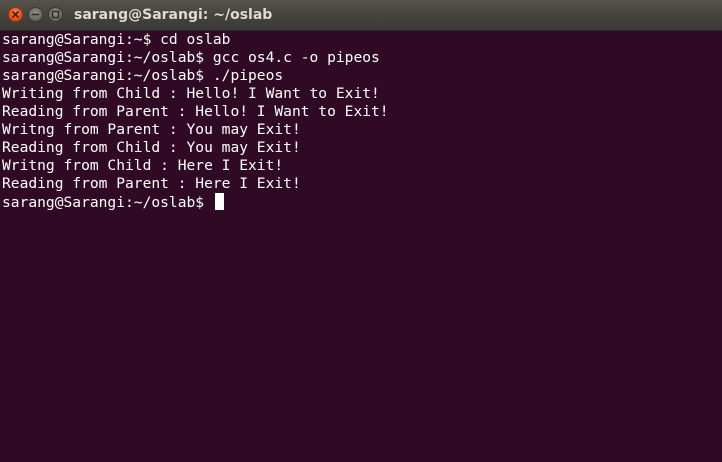 Image resolution: width=722 pixels, height=462 pixels. I want to click on minimize-button, so click(35, 14).